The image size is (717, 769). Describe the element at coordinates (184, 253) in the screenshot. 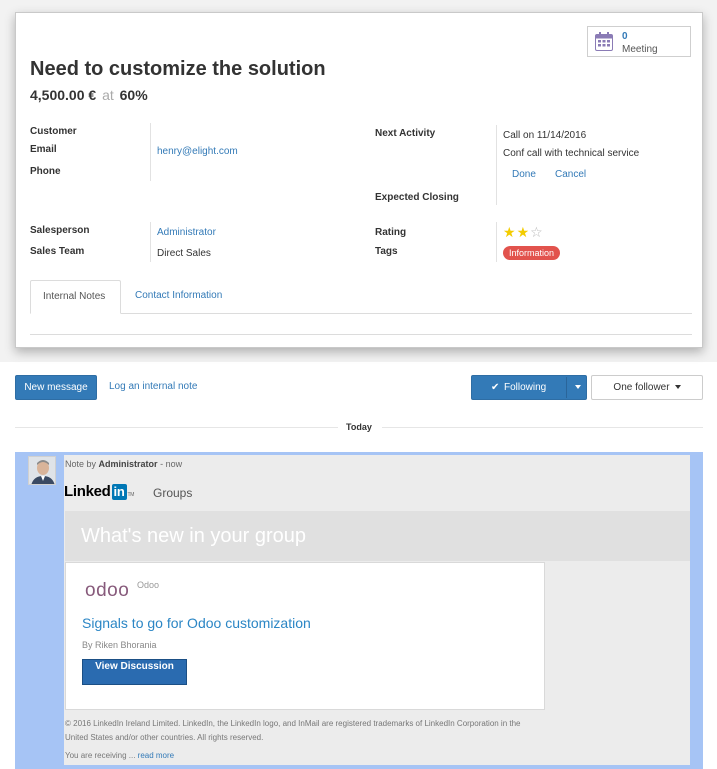

I see `sales-team-value: Direct Sales` at that location.